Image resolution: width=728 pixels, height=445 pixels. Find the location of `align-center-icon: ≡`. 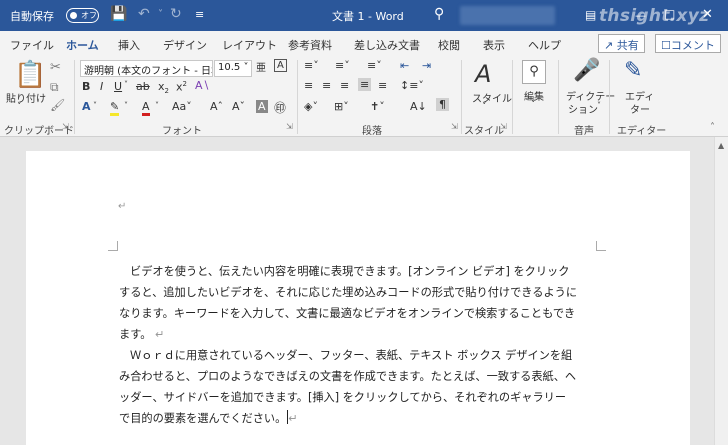

align-center-icon: ≡ is located at coordinates (326, 85).